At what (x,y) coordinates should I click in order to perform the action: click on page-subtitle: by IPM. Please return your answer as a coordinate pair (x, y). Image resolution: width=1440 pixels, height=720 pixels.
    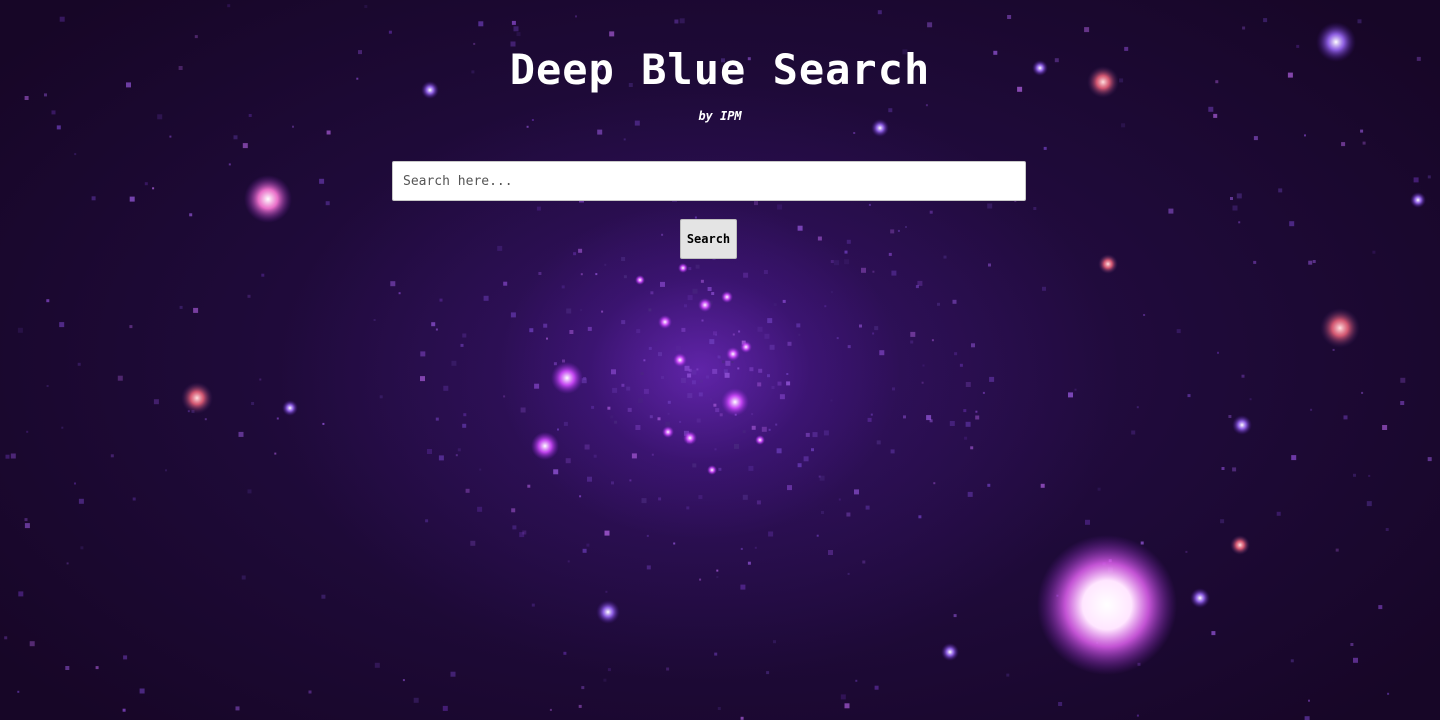
    Looking at the image, I should click on (720, 116).